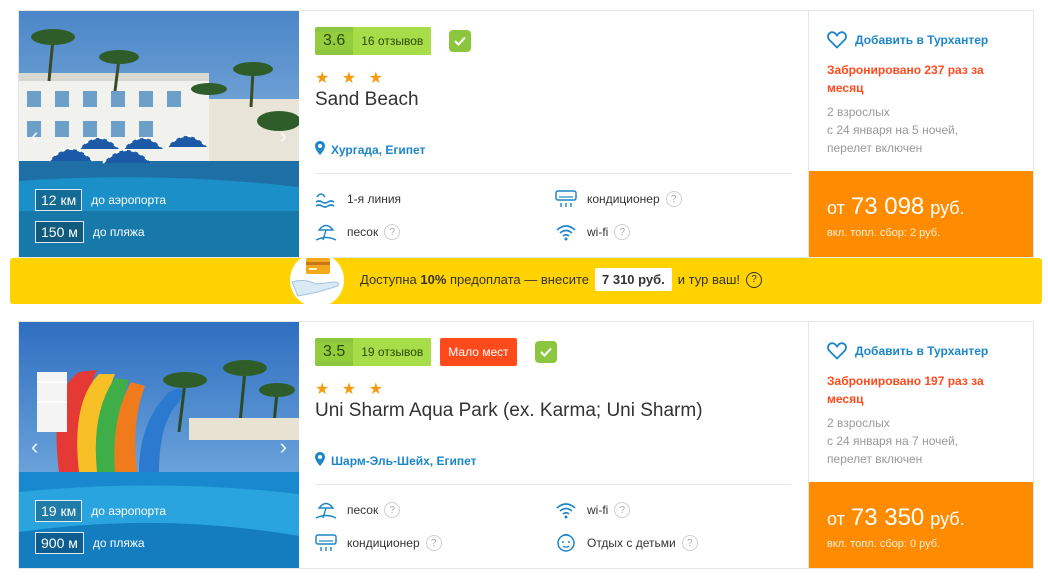  Describe the element at coordinates (128, 200) in the screenshot. I see `airport-distance-label: до аэропорта` at that location.